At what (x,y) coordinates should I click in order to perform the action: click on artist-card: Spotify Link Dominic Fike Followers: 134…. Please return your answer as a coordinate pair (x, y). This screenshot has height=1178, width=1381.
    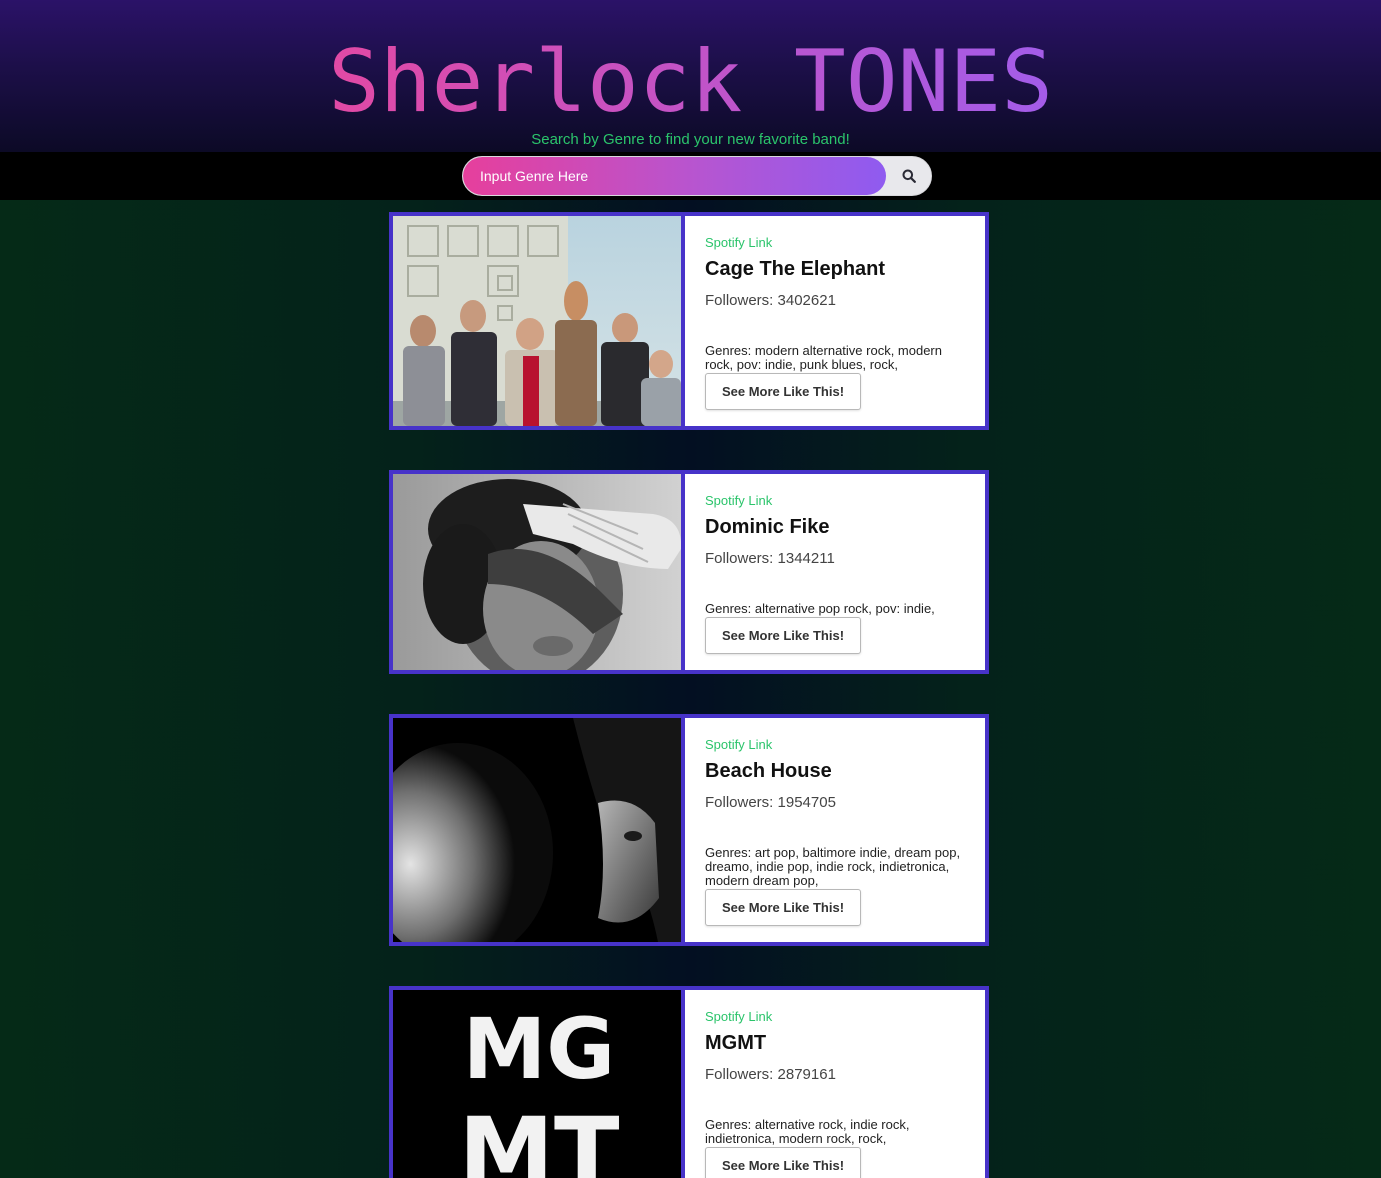
    Looking at the image, I should click on (689, 572).